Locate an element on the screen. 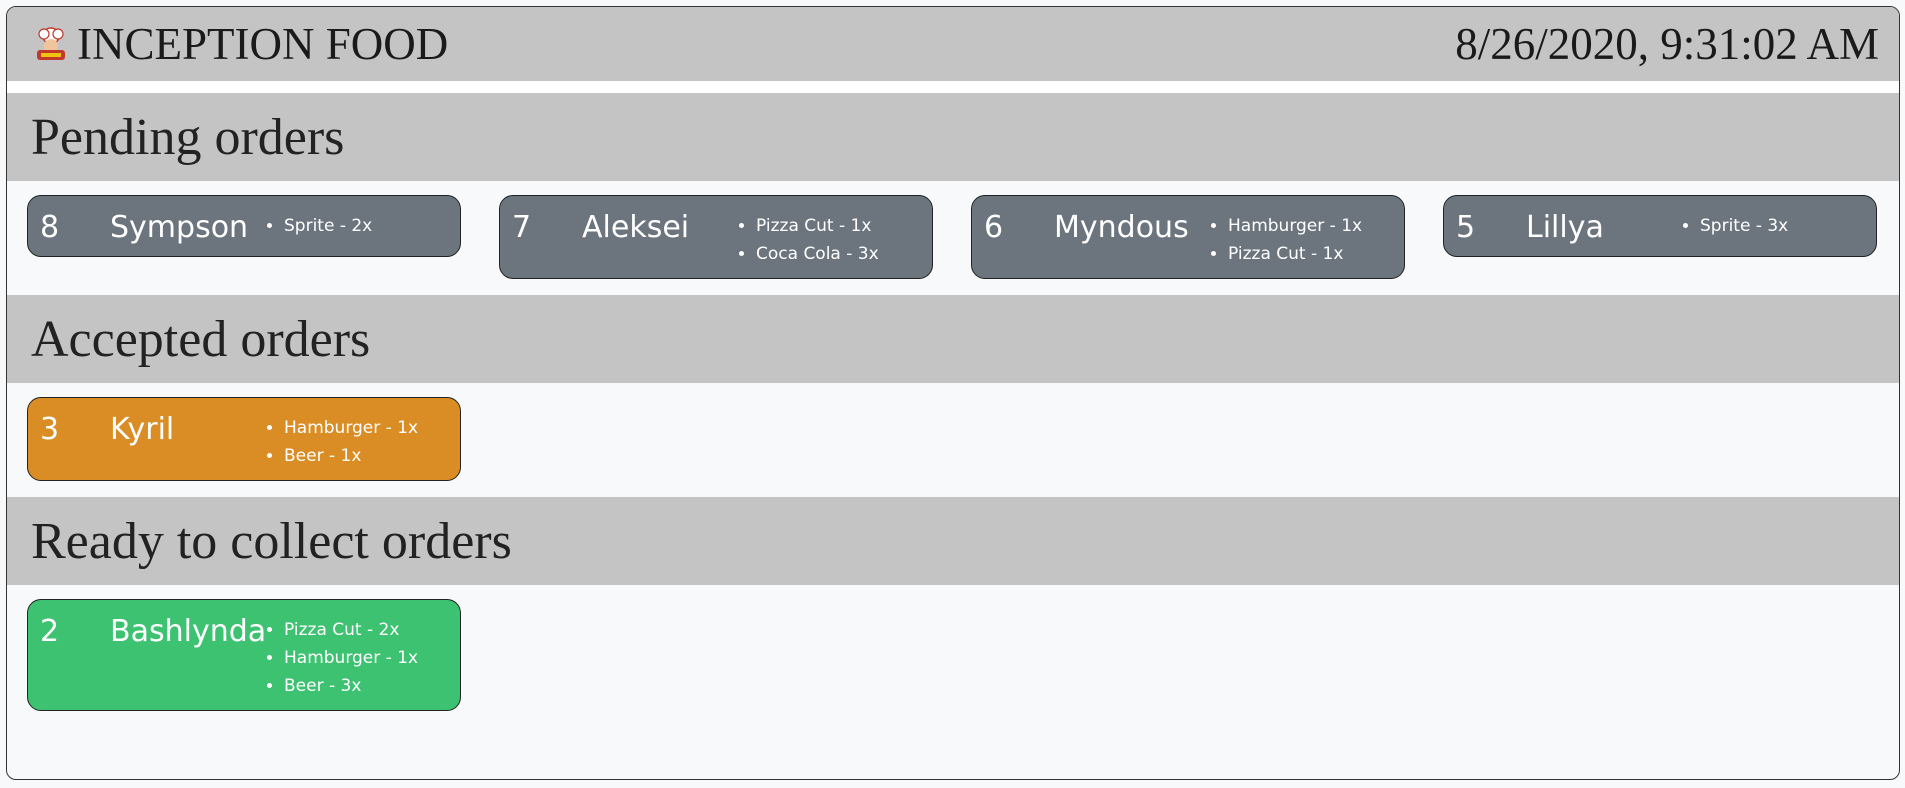 Image resolution: width=1905 pixels, height=788 pixels. customer-name: Bashlynda is located at coordinates (188, 631).